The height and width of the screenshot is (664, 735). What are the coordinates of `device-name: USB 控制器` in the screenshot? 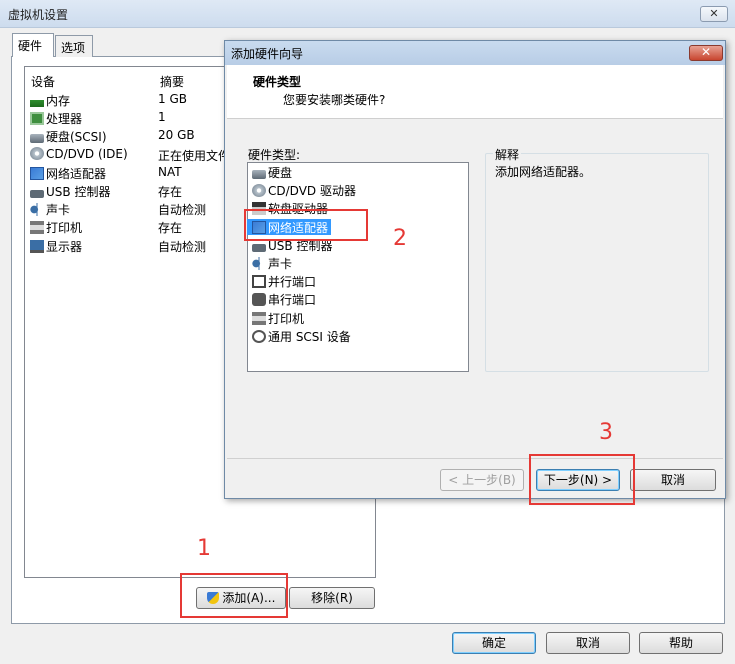 It's located at (78, 192).